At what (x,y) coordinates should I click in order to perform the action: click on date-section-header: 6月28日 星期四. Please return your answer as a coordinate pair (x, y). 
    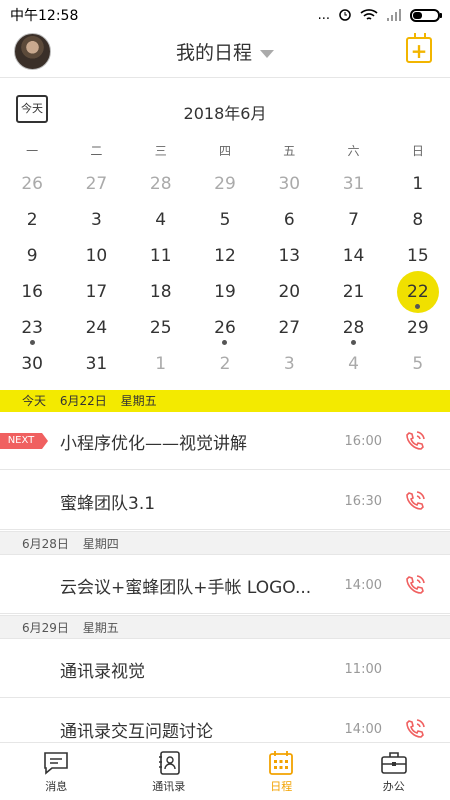
    Looking at the image, I should click on (225, 543).